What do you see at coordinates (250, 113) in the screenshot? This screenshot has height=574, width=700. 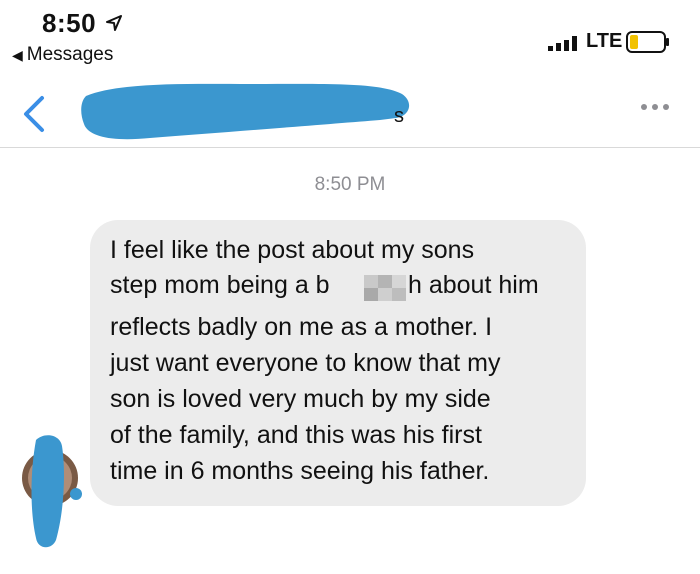 I see `contact-name-redaction: s` at bounding box center [250, 113].